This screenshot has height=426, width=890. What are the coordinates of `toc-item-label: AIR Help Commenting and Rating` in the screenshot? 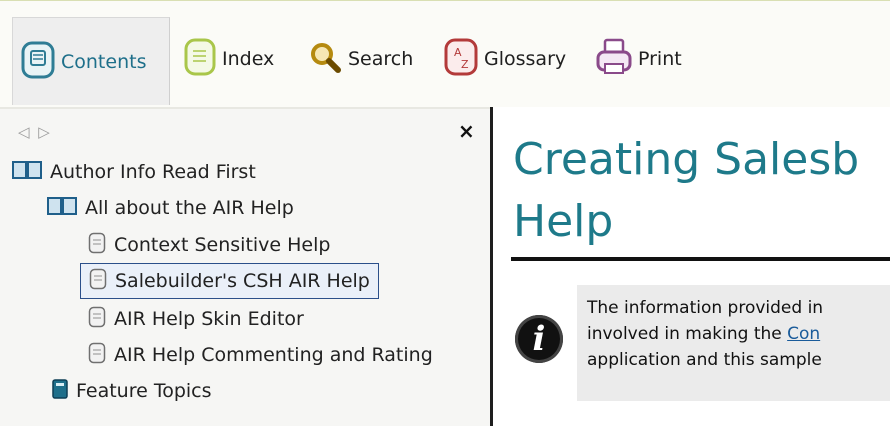 It's located at (273, 355).